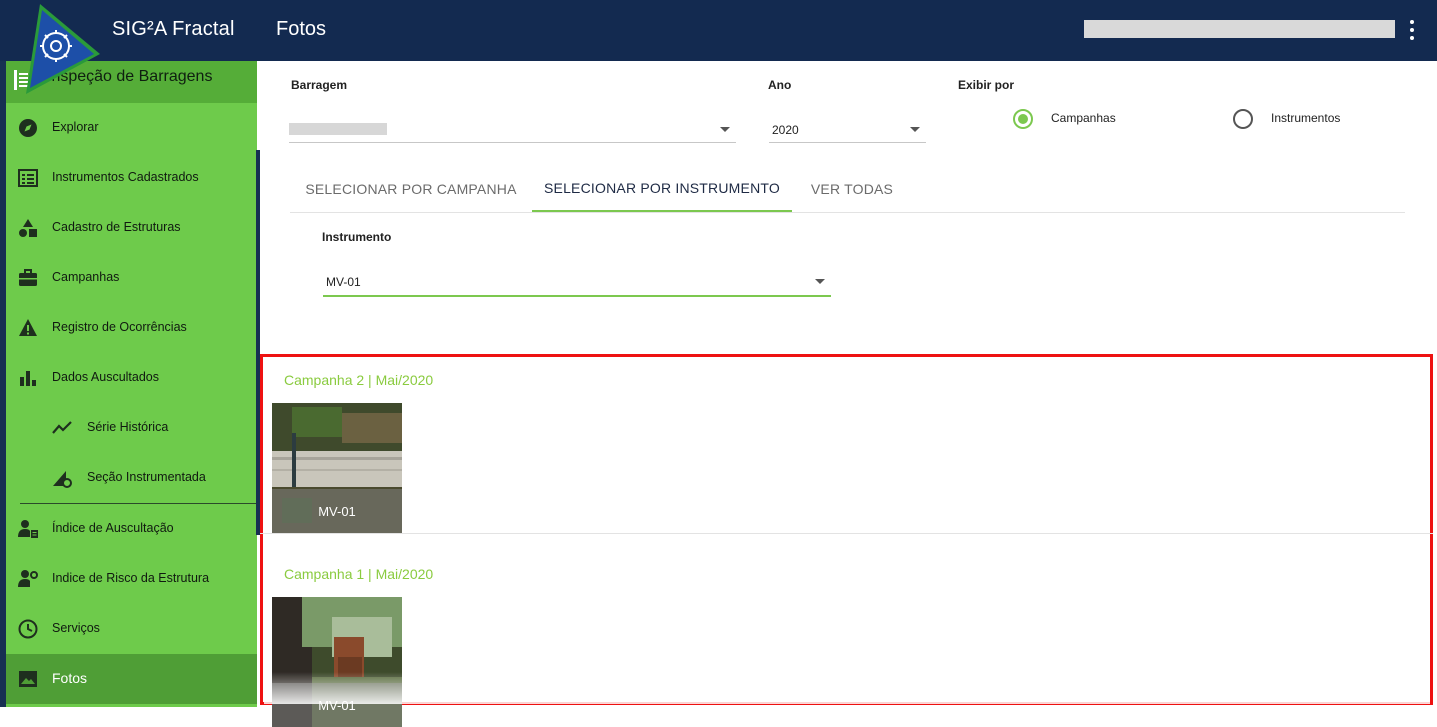  What do you see at coordinates (1083, 118) in the screenshot?
I see `radio-campanhas-label: Campanhas` at bounding box center [1083, 118].